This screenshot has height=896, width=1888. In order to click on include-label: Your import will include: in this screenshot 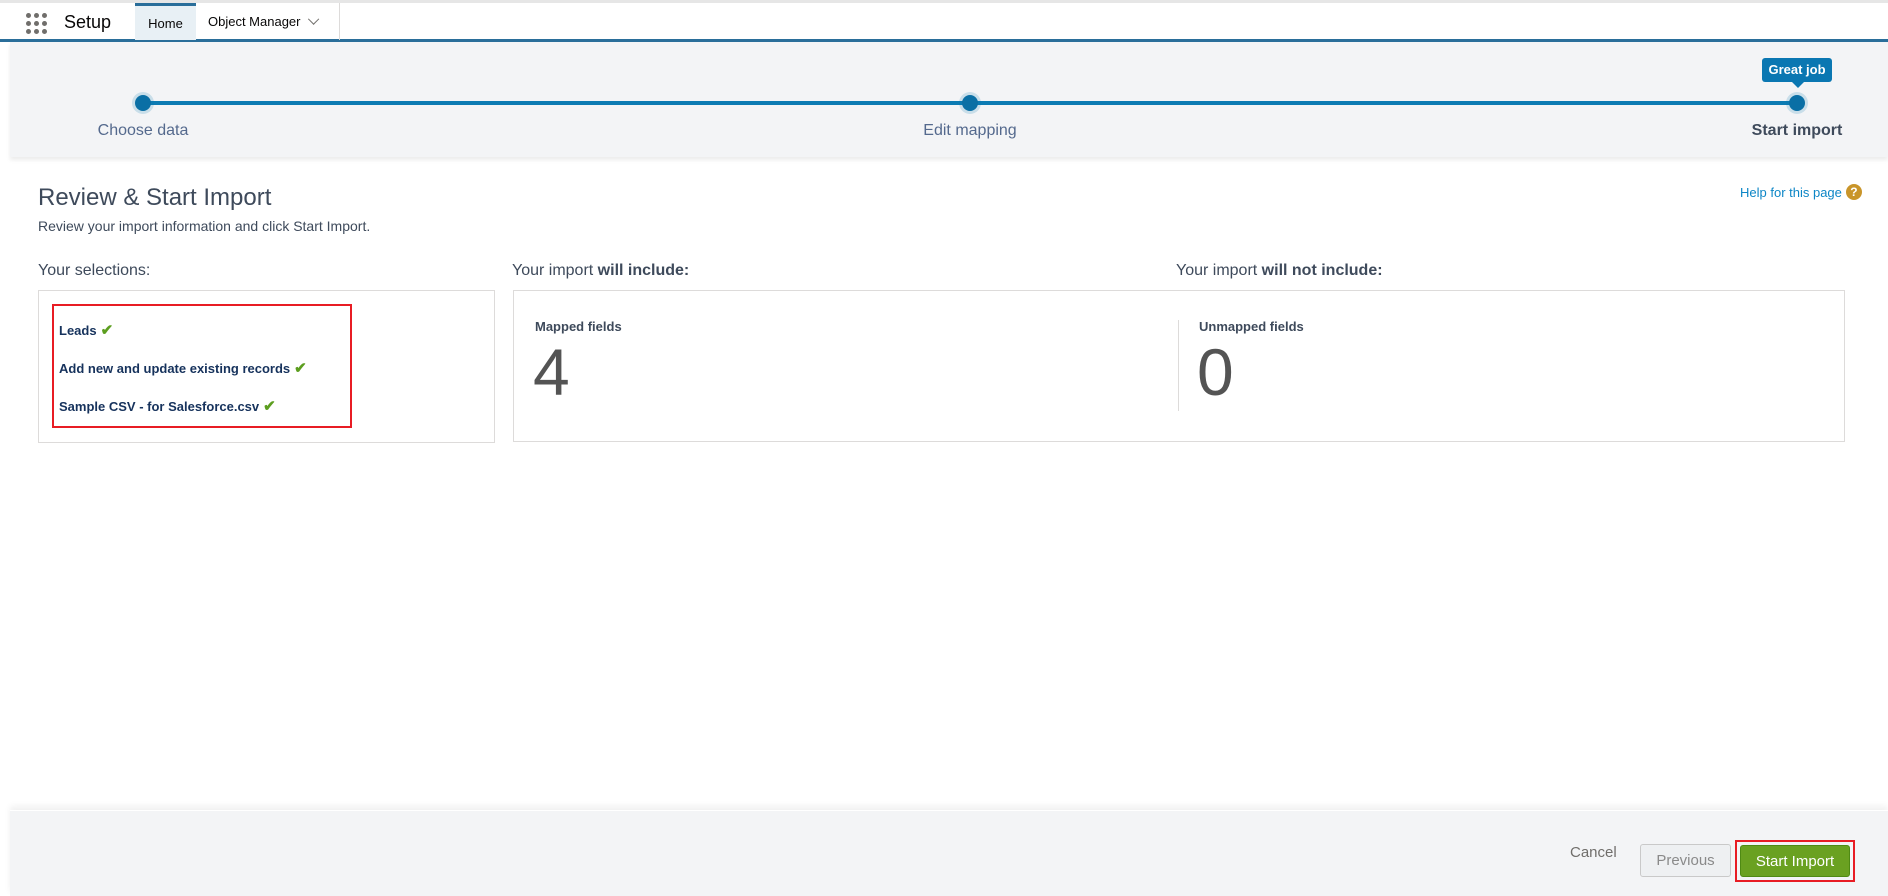, I will do `click(600, 271)`.